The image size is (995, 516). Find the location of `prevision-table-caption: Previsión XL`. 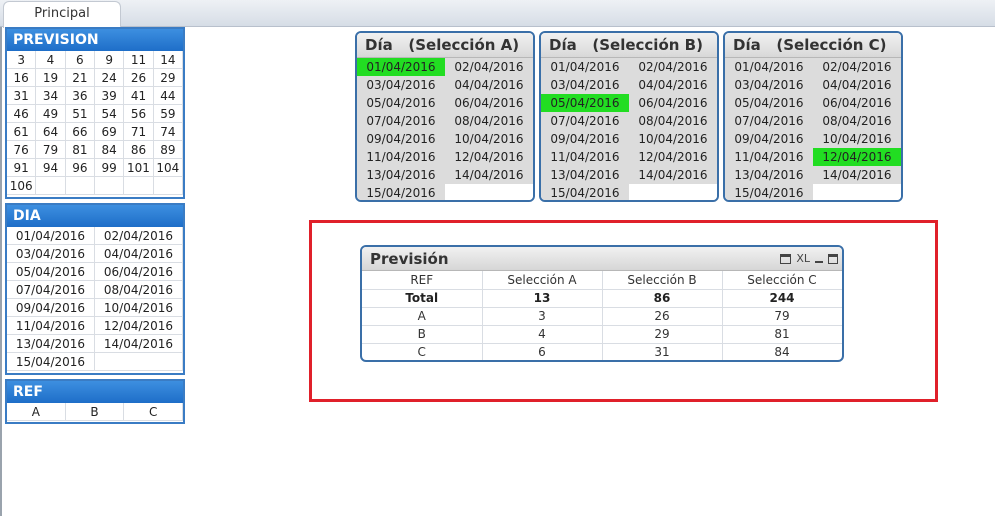

prevision-table-caption: Previsión XL is located at coordinates (602, 259).